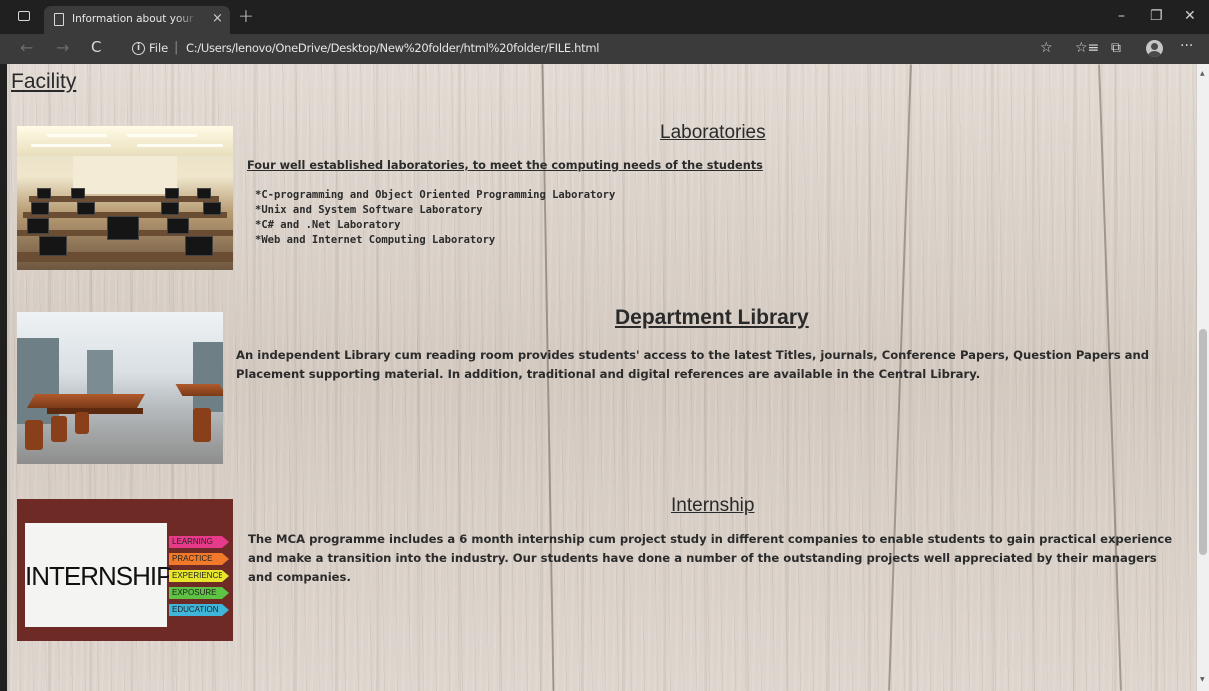 The width and height of the screenshot is (1209, 691). I want to click on more-menu-icon: ···, so click(1186, 46).